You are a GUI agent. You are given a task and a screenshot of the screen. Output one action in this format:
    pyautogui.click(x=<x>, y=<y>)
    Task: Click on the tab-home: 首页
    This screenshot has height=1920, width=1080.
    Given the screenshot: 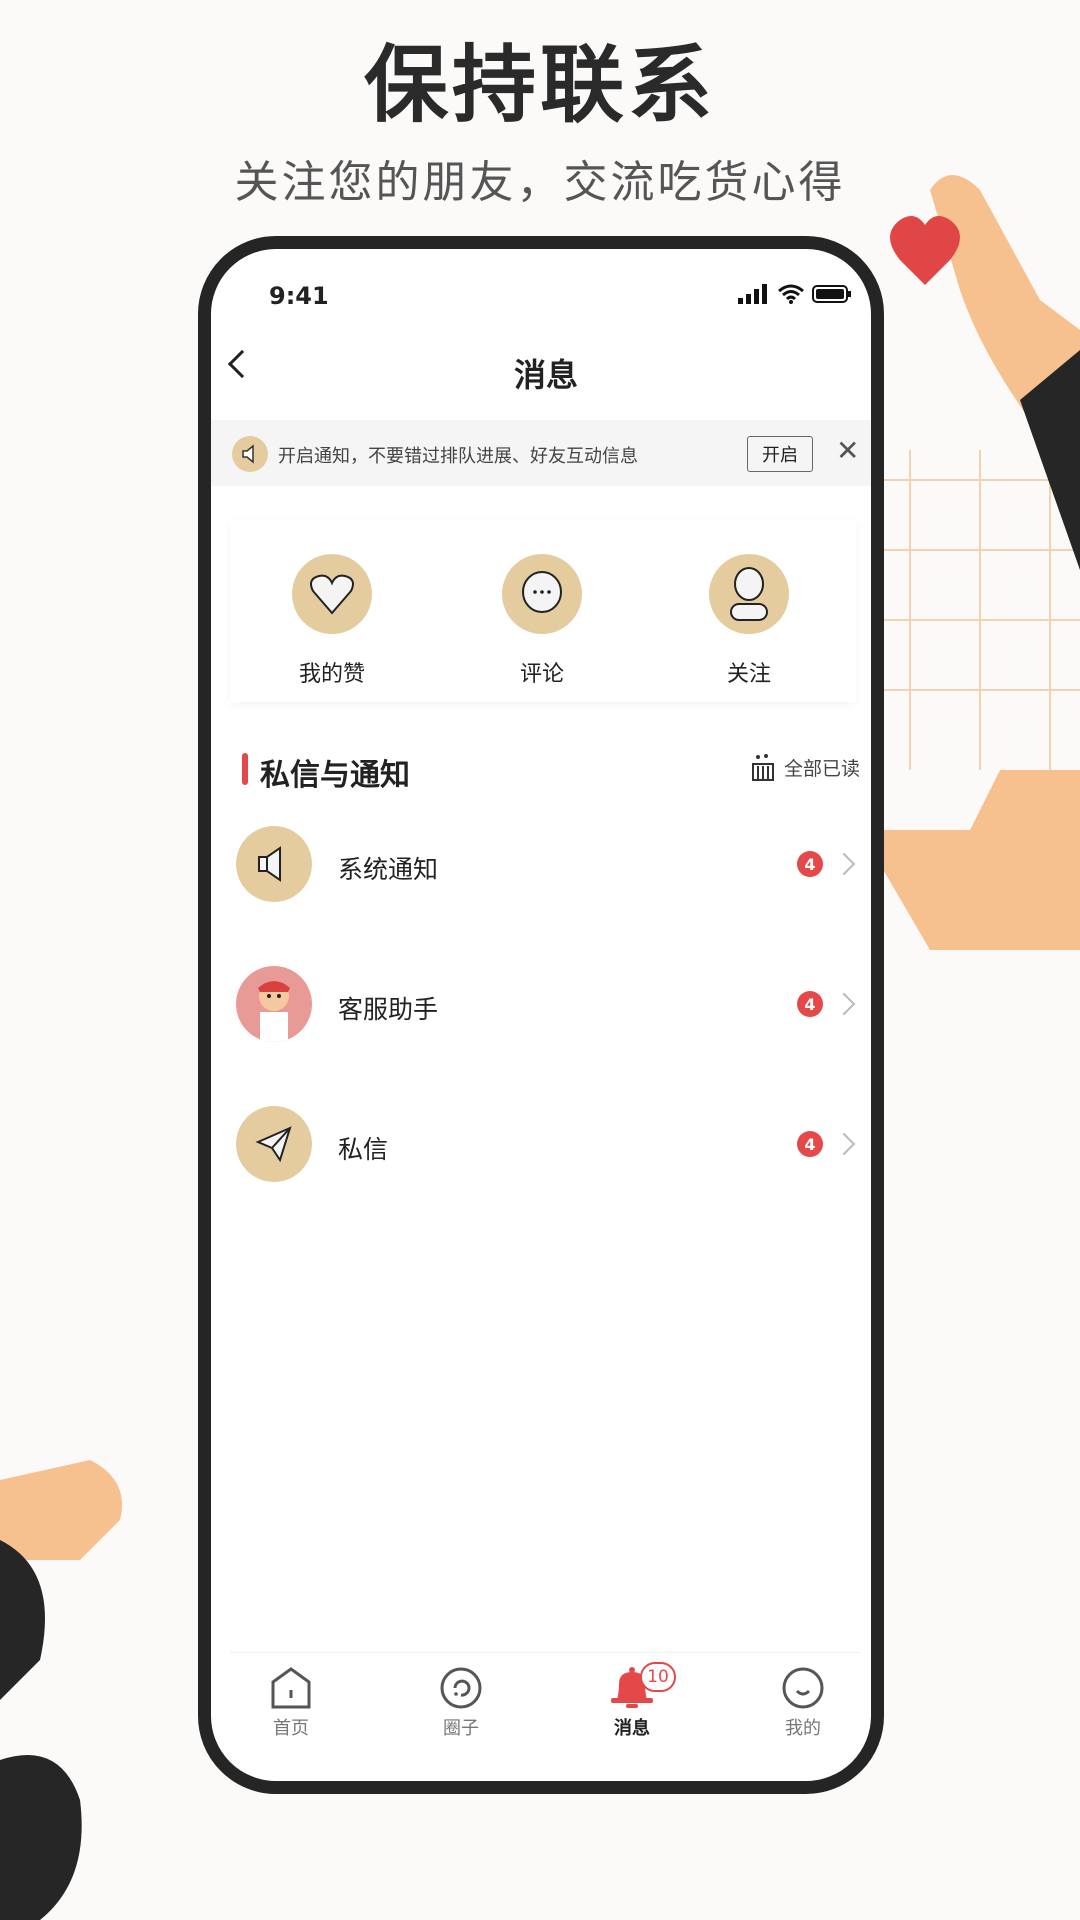 What is the action you would take?
    pyautogui.click(x=291, y=1703)
    